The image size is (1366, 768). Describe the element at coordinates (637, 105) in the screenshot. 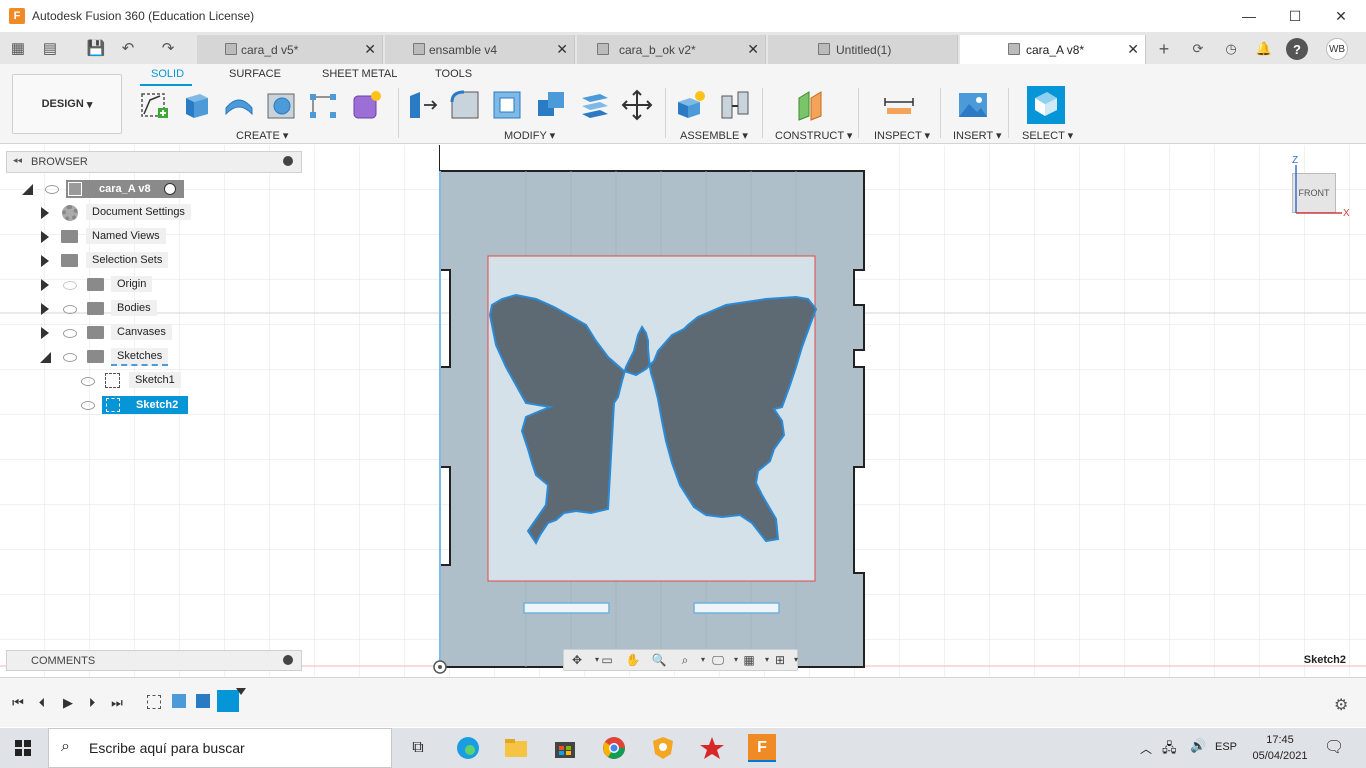

I see `move-copy-icon` at that location.